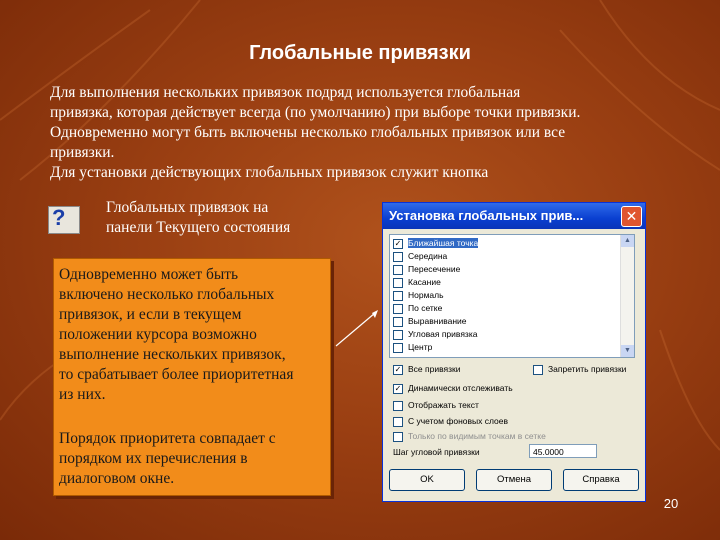 The height and width of the screenshot is (540, 720). What do you see at coordinates (417, 309) in the screenshot?
I see `list-item-grid: По сетке` at bounding box center [417, 309].